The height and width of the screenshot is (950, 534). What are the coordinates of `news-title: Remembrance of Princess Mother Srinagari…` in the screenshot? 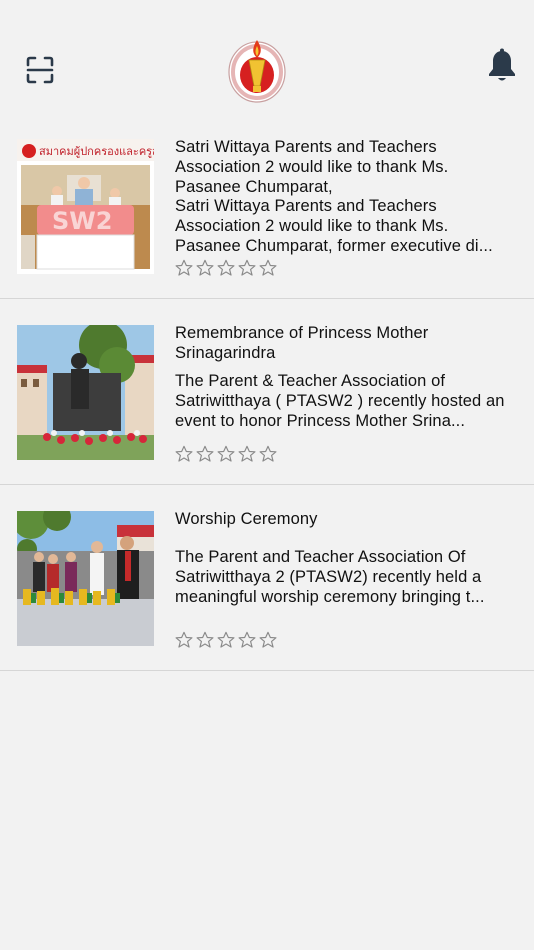 It's located at (302, 343).